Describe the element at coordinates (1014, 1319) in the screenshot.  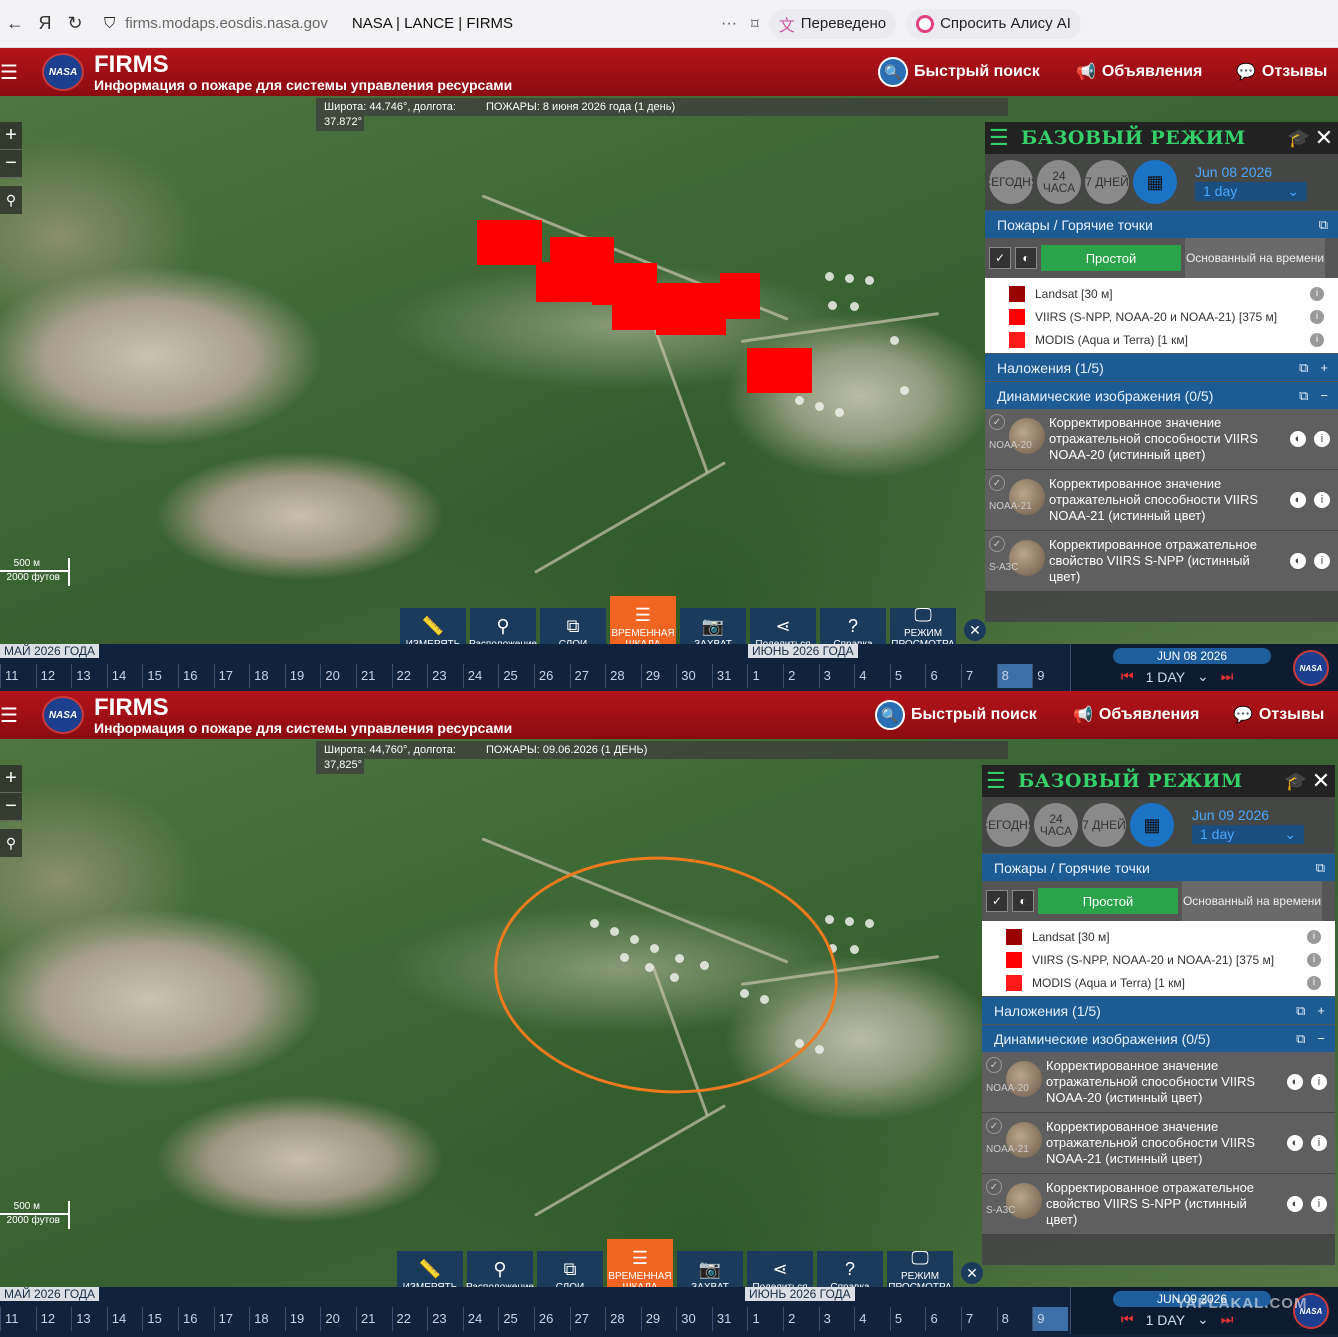
I see `timeline-day: 8` at that location.